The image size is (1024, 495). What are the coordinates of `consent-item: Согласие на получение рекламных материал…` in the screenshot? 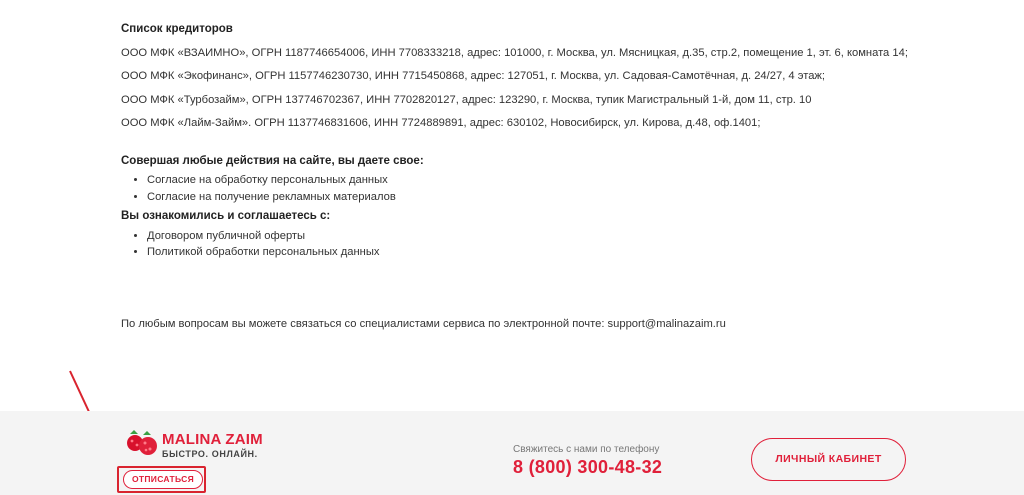 It's located at (529, 198).